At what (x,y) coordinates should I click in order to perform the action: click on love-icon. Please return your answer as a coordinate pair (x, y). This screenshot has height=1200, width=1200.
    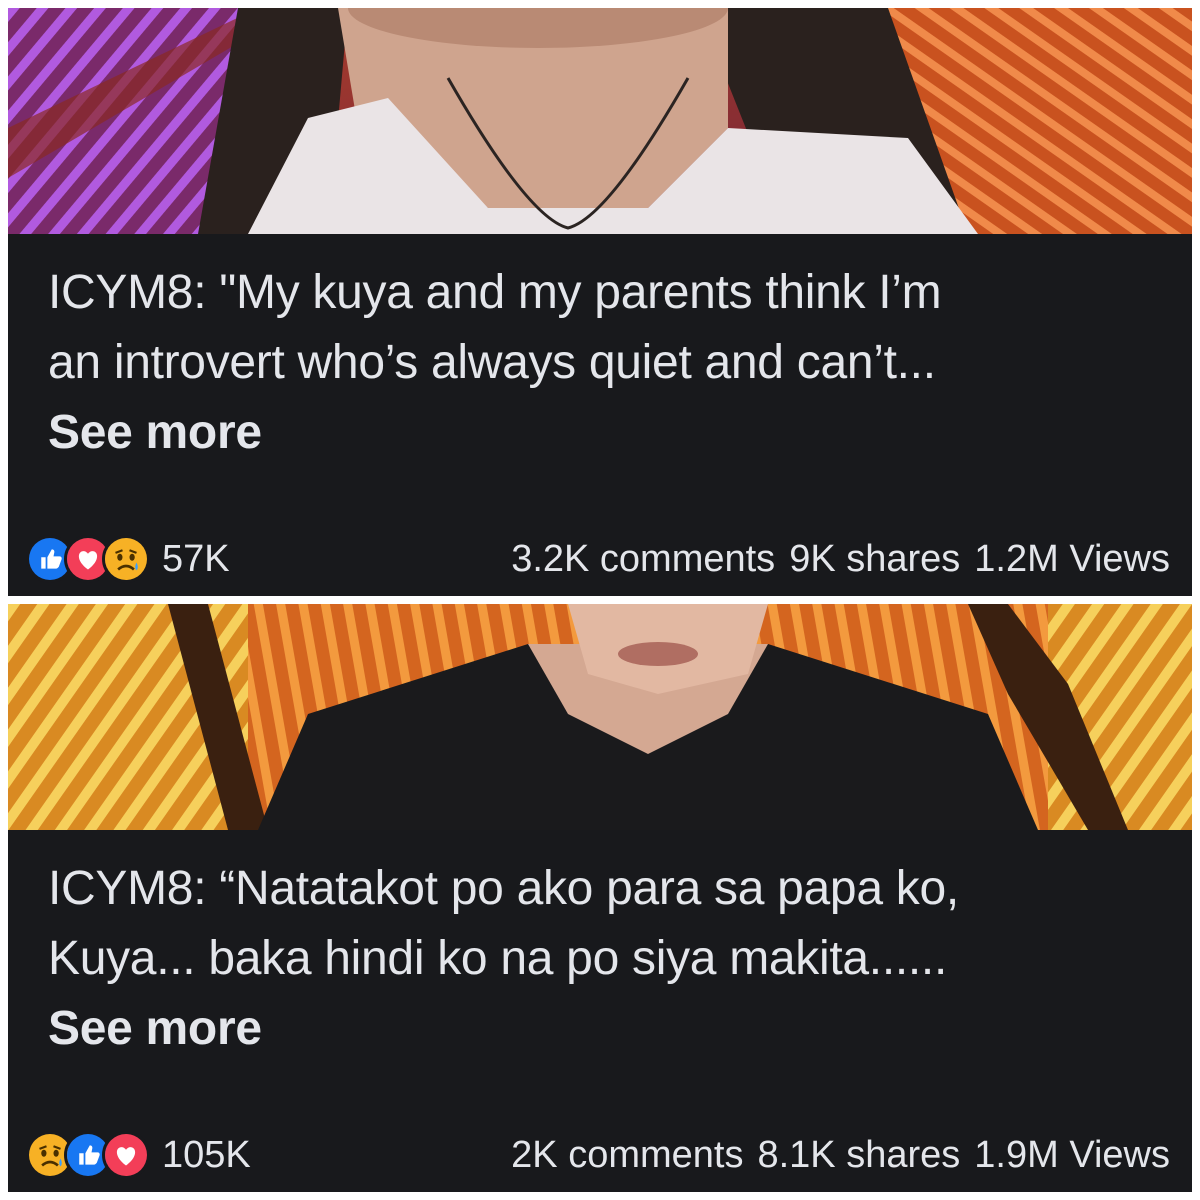
    Looking at the image, I should click on (126, 1155).